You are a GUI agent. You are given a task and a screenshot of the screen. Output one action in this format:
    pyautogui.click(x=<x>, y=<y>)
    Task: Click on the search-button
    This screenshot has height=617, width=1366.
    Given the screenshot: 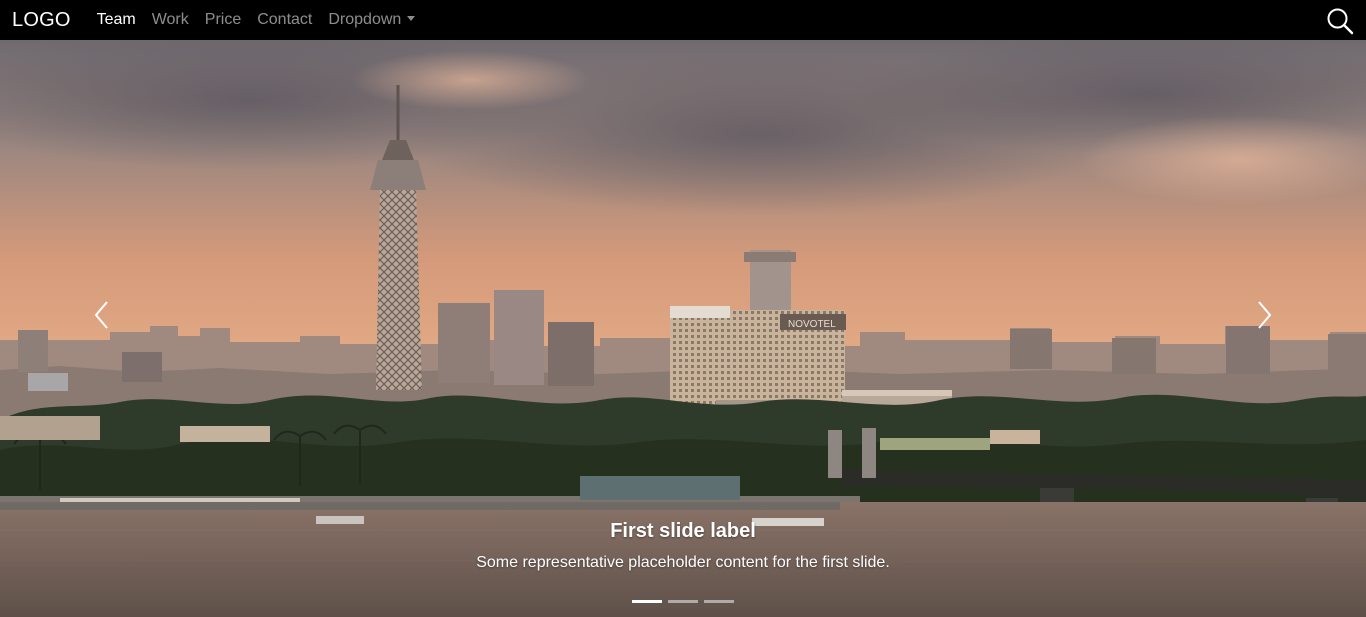 What is the action you would take?
    pyautogui.click(x=1340, y=21)
    